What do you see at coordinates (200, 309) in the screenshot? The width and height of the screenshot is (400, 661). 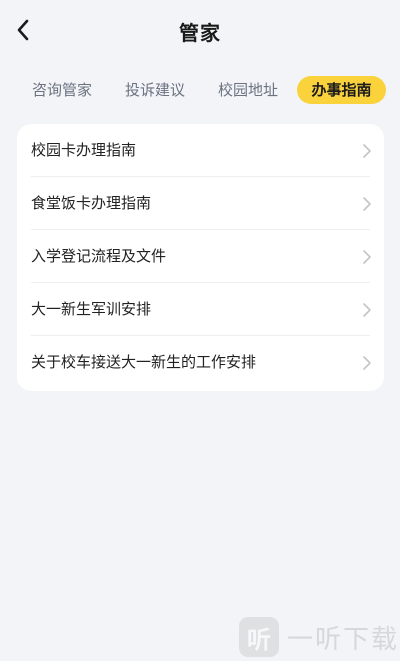 I see `list-item: 大一新生军训安排` at bounding box center [200, 309].